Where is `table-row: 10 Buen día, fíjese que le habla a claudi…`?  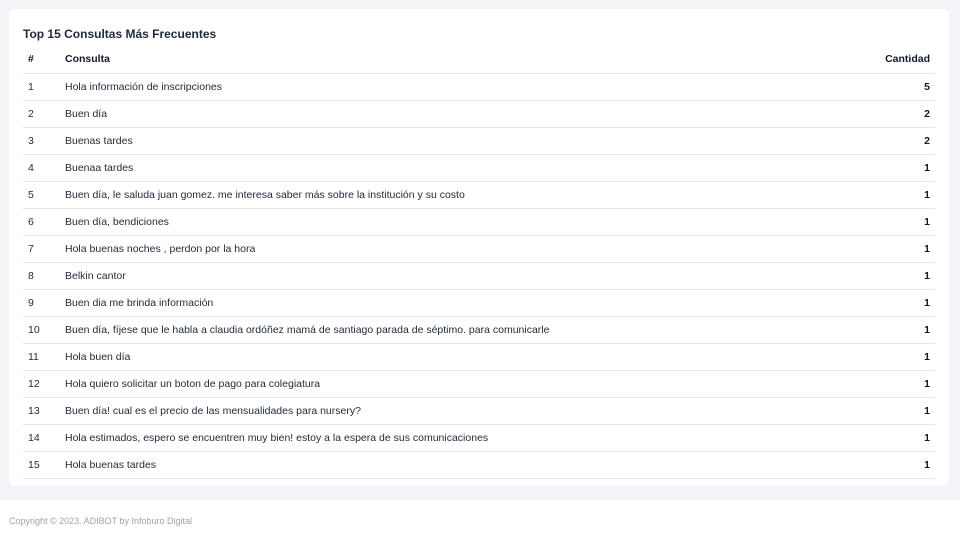
table-row: 10 Buen día, fíjese que le habla a claudi… is located at coordinates (479, 330).